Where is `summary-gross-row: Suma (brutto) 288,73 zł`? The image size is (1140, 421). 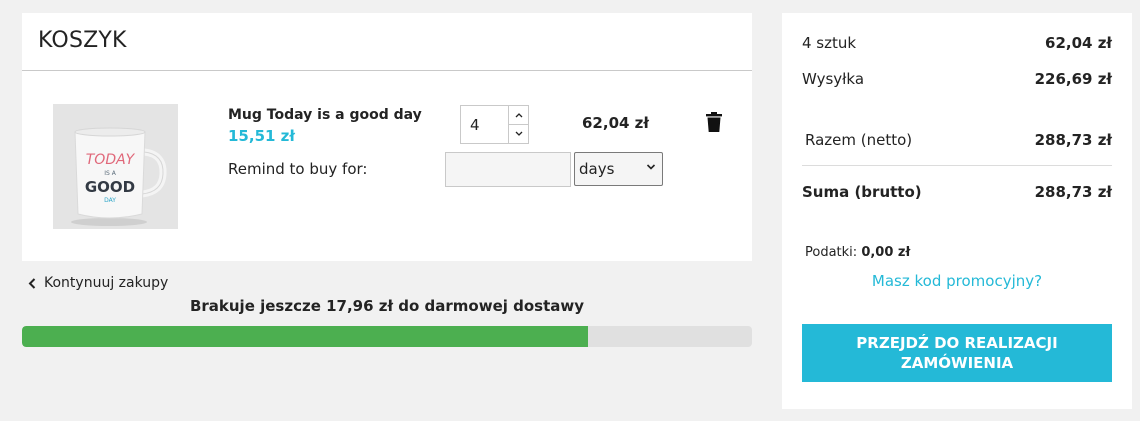
summary-gross-row: Suma (brutto) 288,73 zł is located at coordinates (957, 192).